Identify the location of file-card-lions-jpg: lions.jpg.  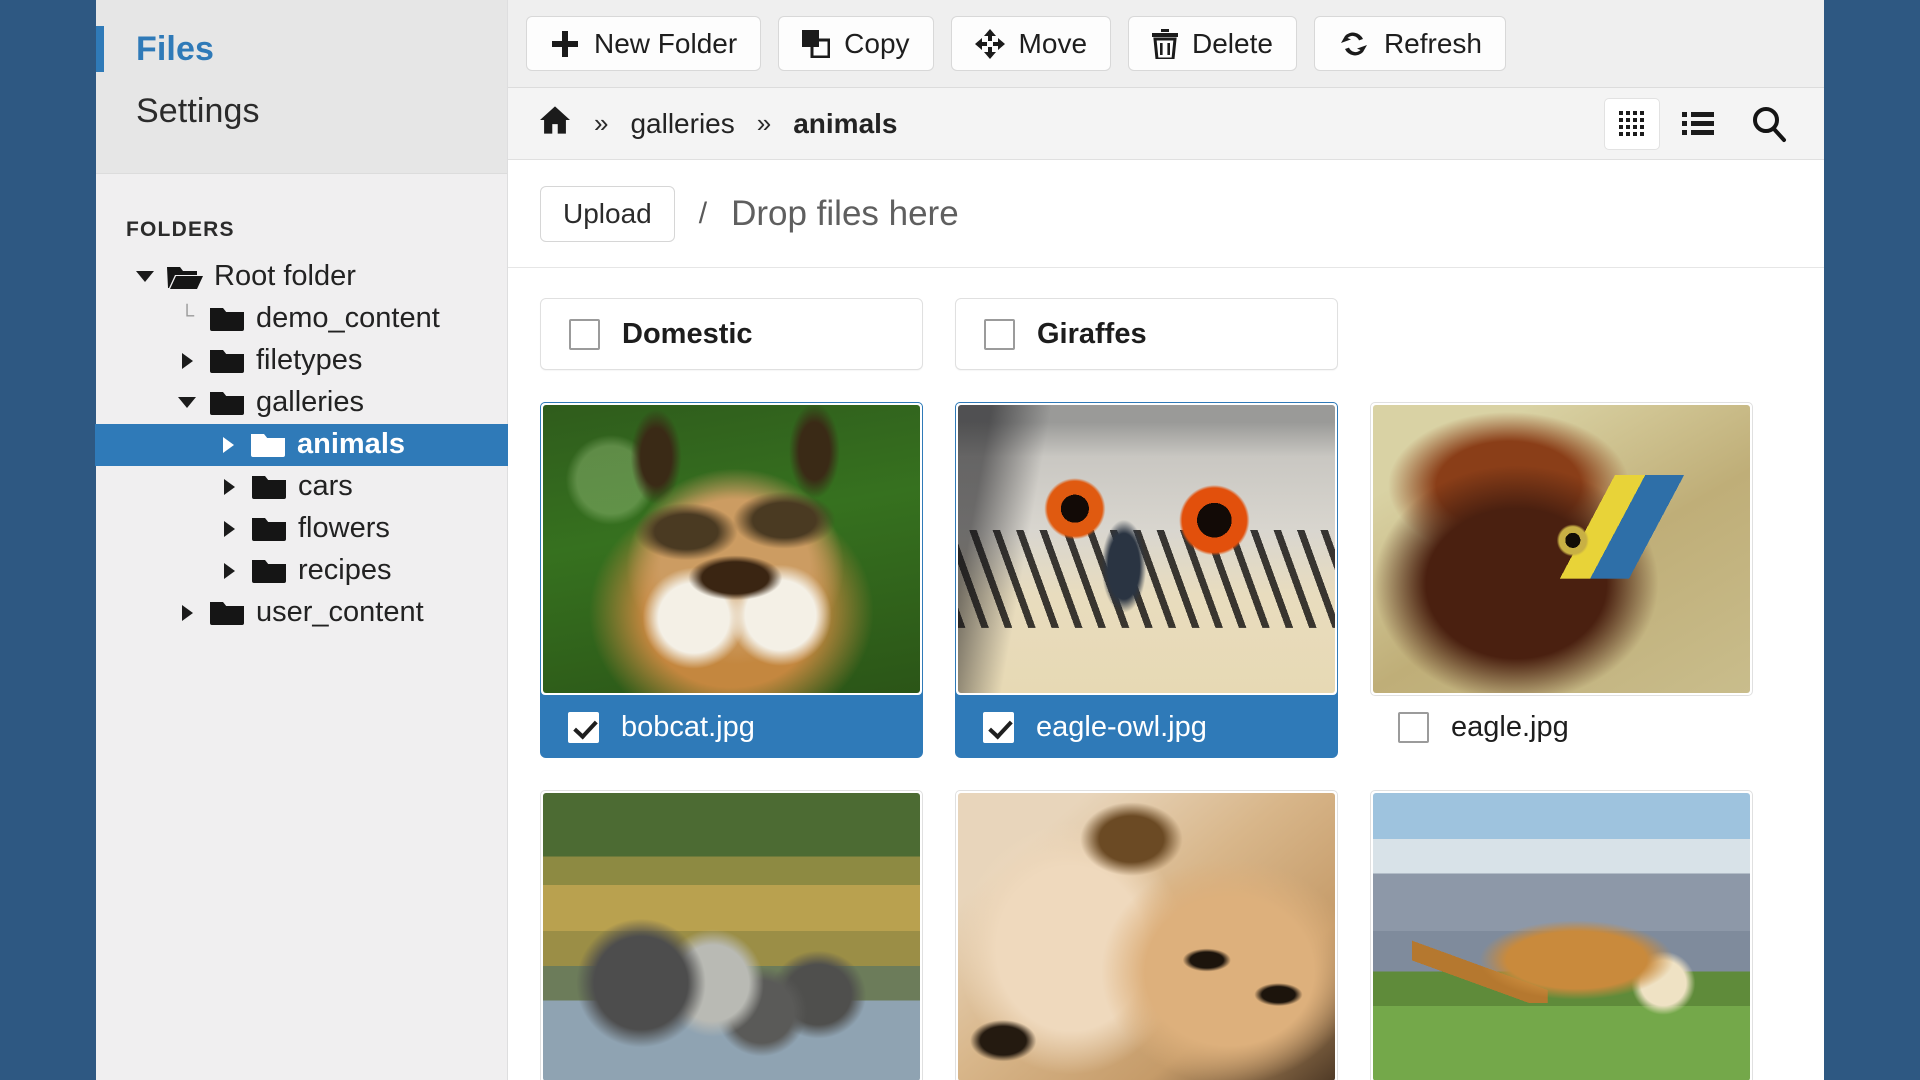
(1146, 935).